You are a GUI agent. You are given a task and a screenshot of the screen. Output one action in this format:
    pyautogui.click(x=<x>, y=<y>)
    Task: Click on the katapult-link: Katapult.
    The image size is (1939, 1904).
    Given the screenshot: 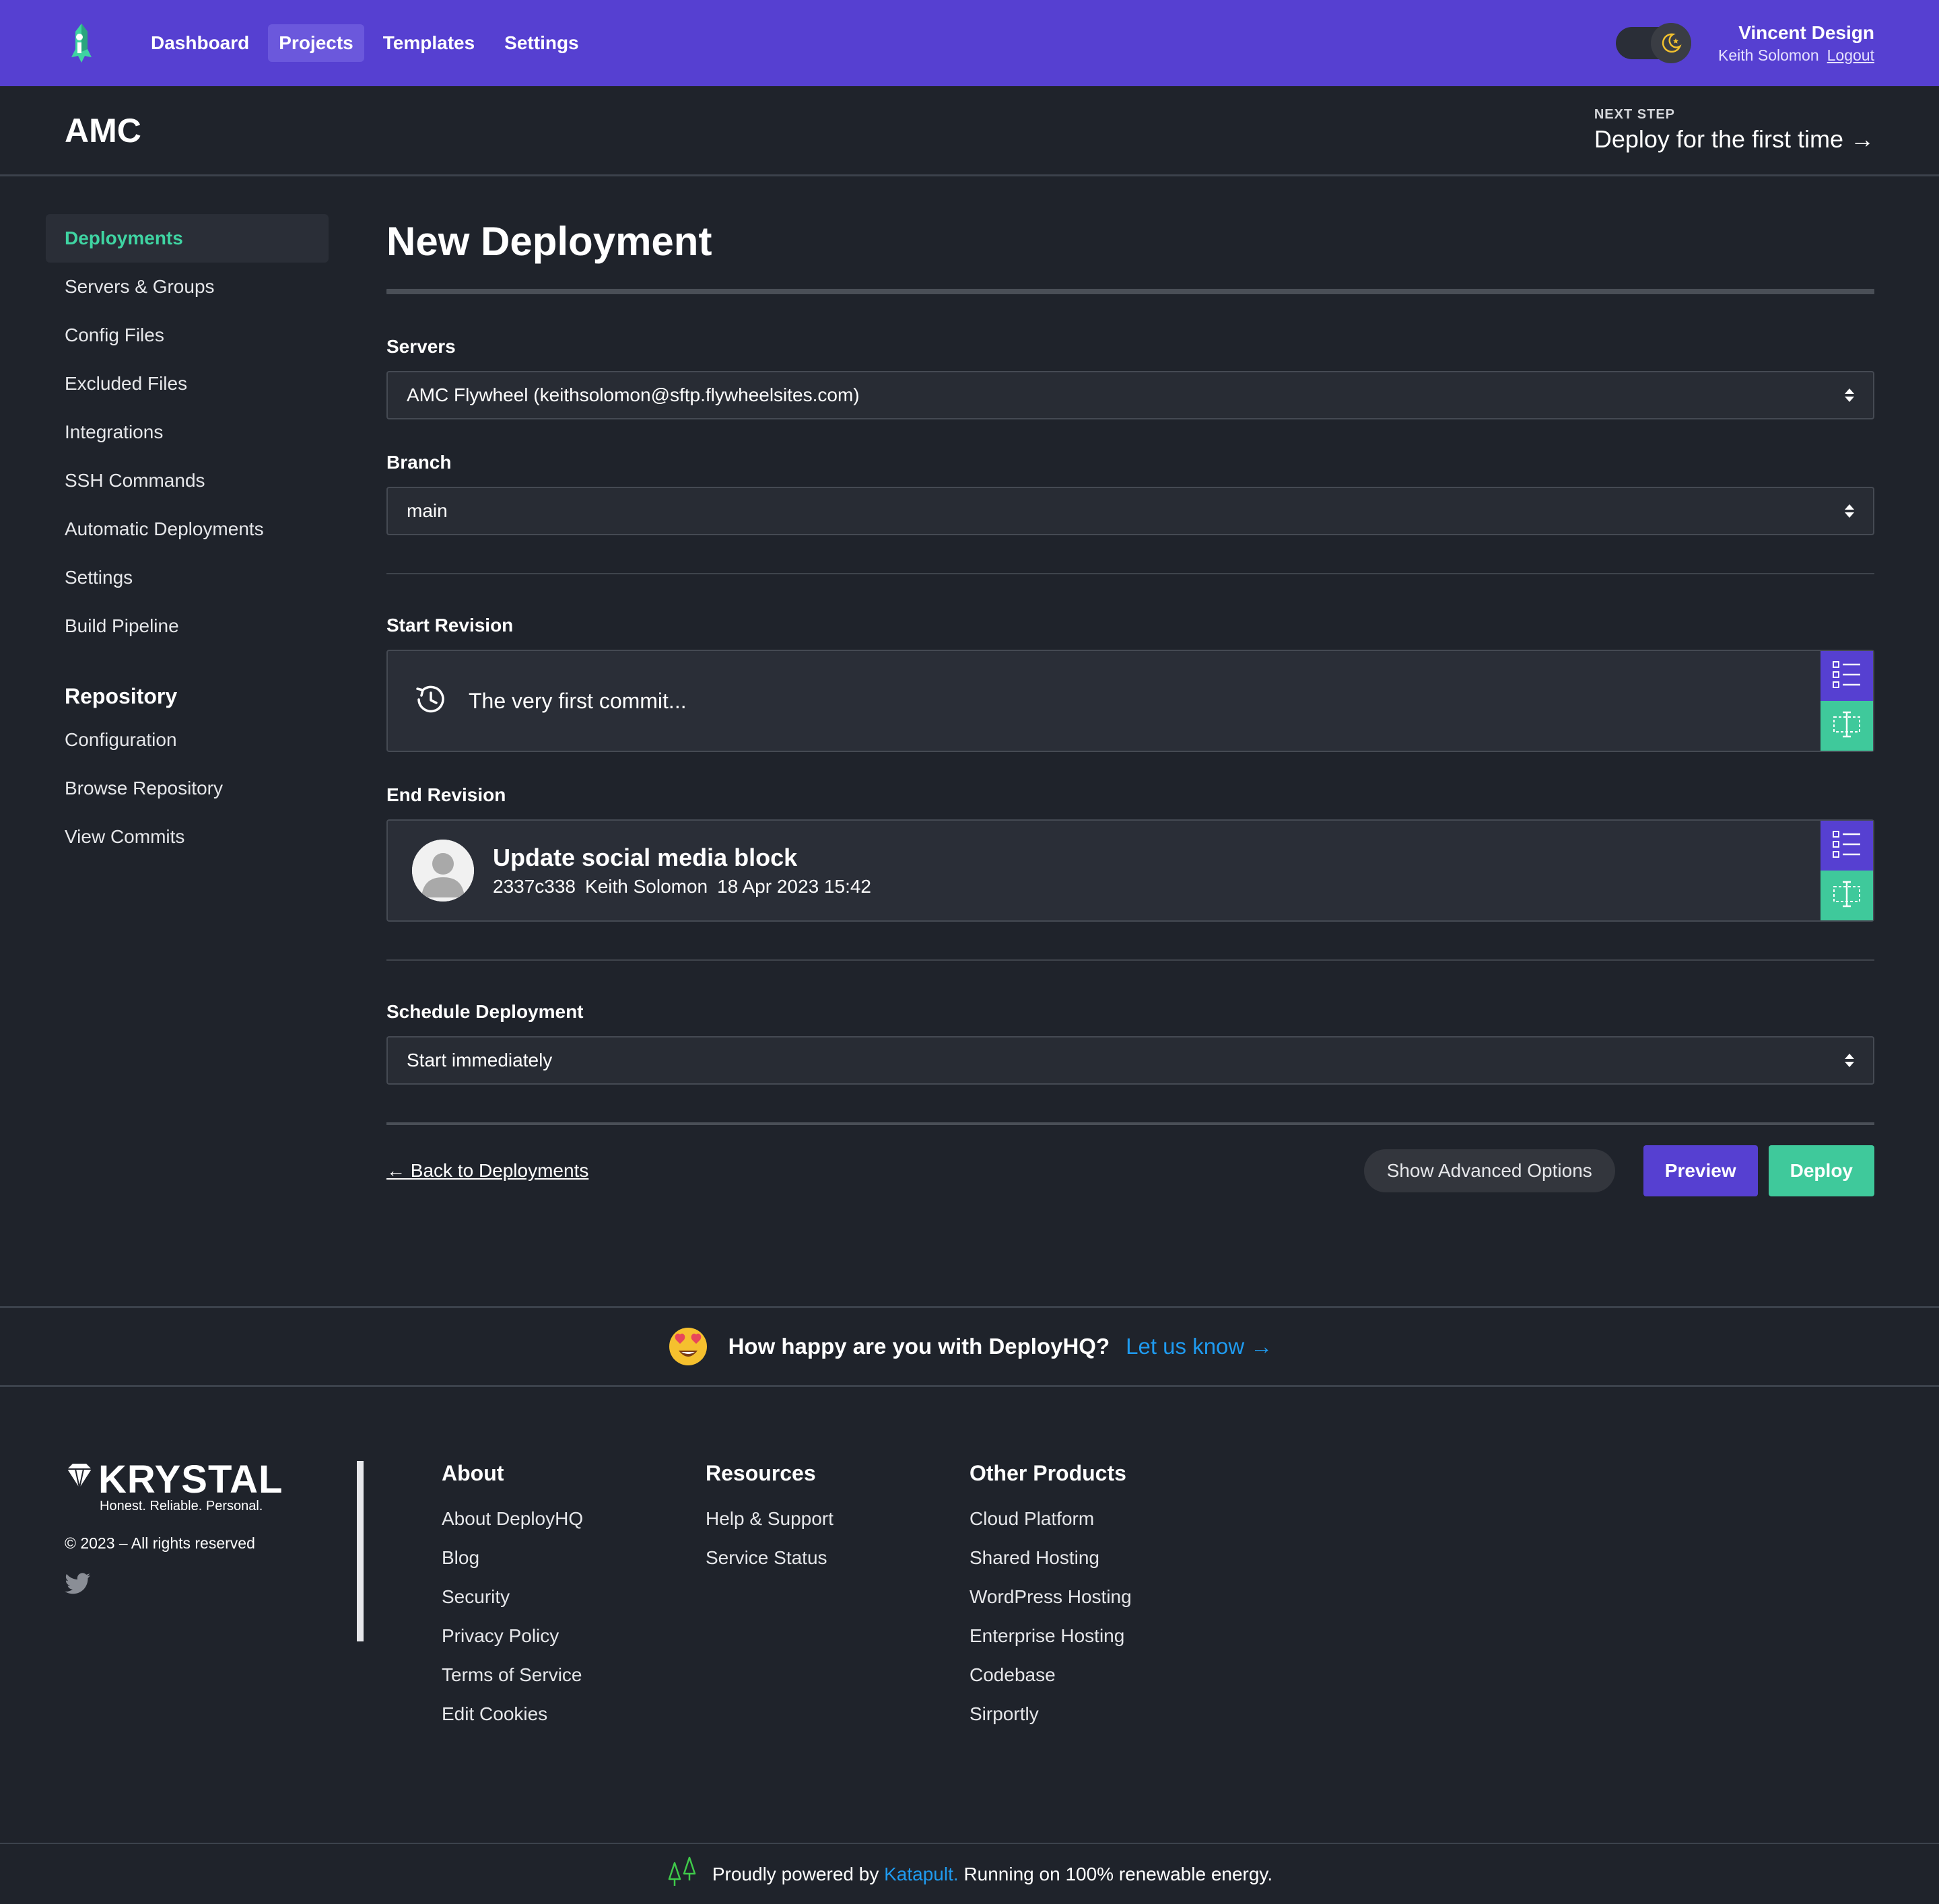 What is the action you would take?
    pyautogui.click(x=921, y=1874)
    